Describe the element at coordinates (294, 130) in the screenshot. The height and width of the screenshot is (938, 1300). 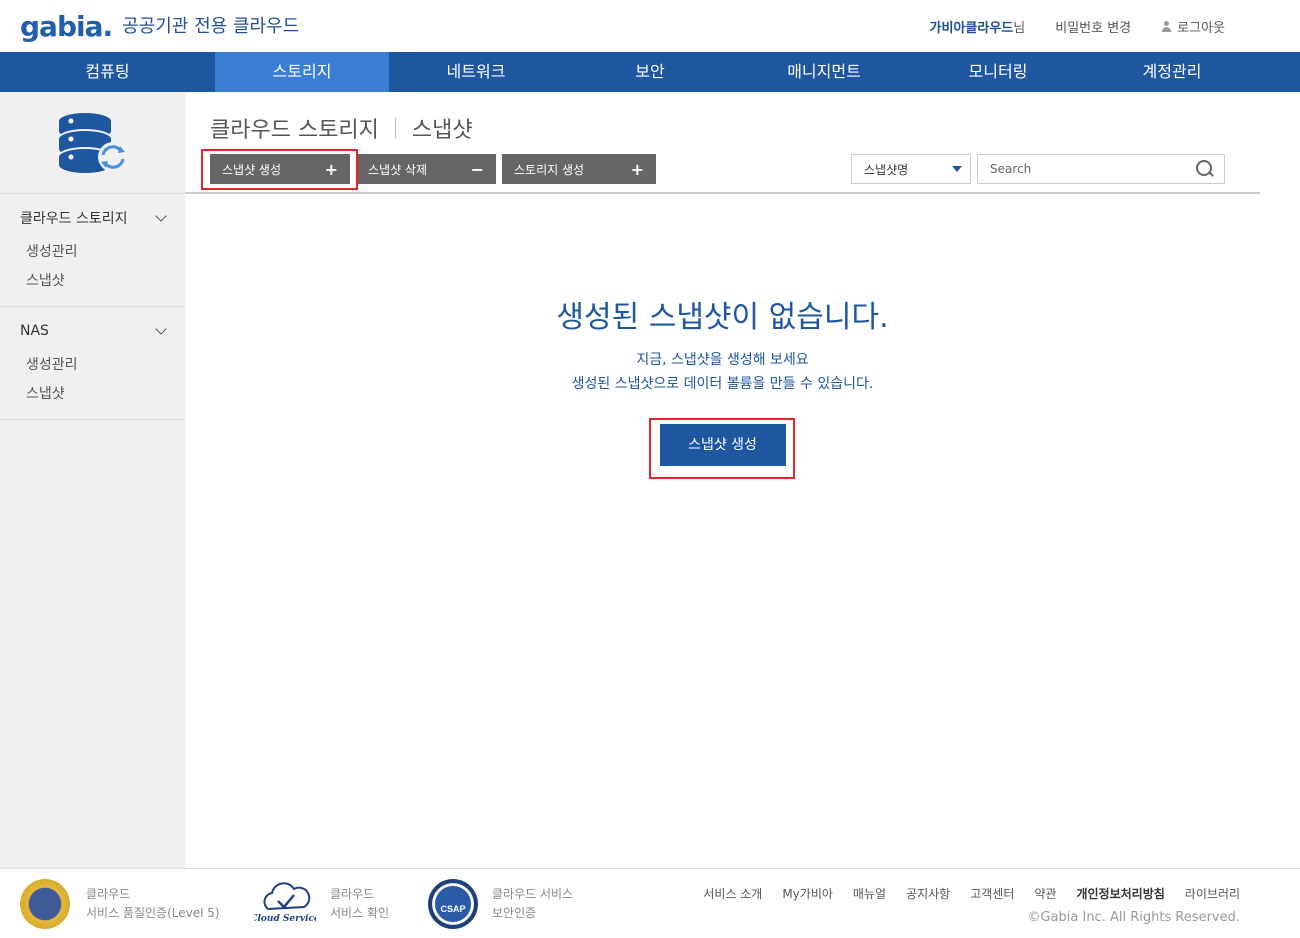
I see `breadcrumb-parent: 클라우드 스토리지` at that location.